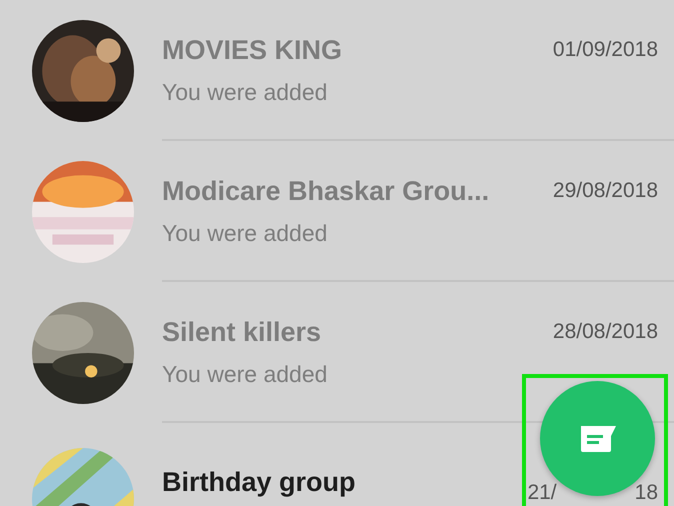 The image size is (674, 506). I want to click on chat-date: 01/09/2018, so click(605, 50).